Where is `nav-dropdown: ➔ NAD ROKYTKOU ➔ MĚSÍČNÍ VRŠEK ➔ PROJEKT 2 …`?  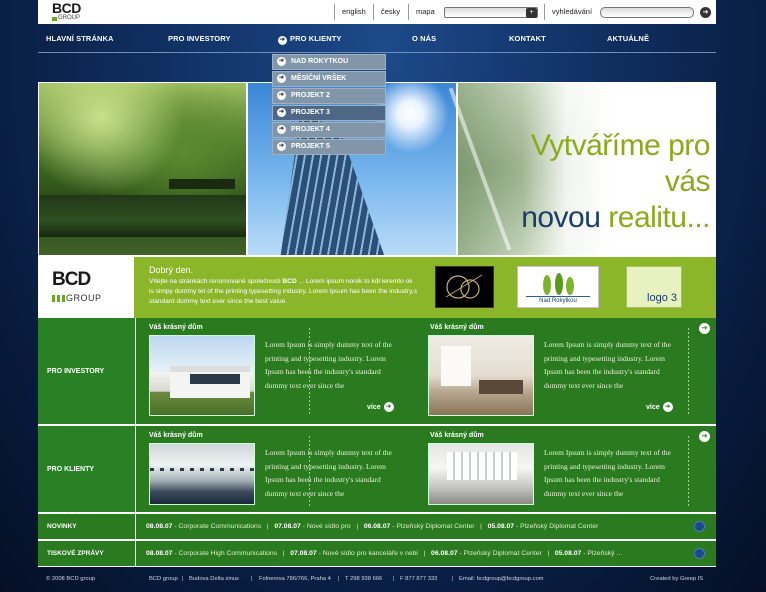
nav-dropdown: ➔ NAD ROKYTKOU ➔ MĚSÍČNÍ VRŠEK ➔ PROJEKT 2 … is located at coordinates (329, 105).